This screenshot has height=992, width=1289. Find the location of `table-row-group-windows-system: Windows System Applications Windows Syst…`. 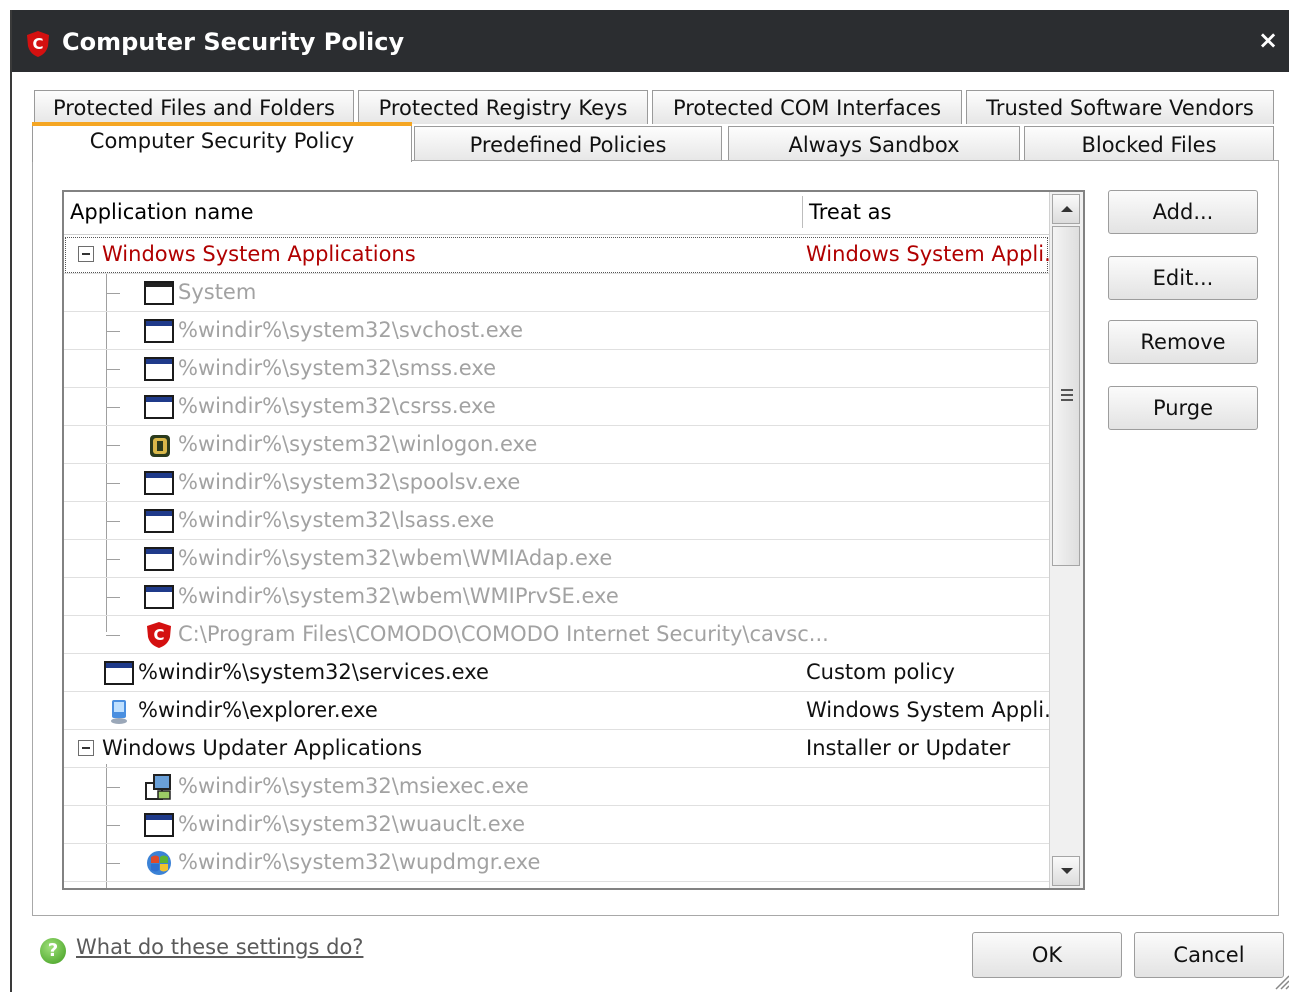

table-row-group-windows-system: Windows System Applications Windows Syst… is located at coordinates (564, 255).